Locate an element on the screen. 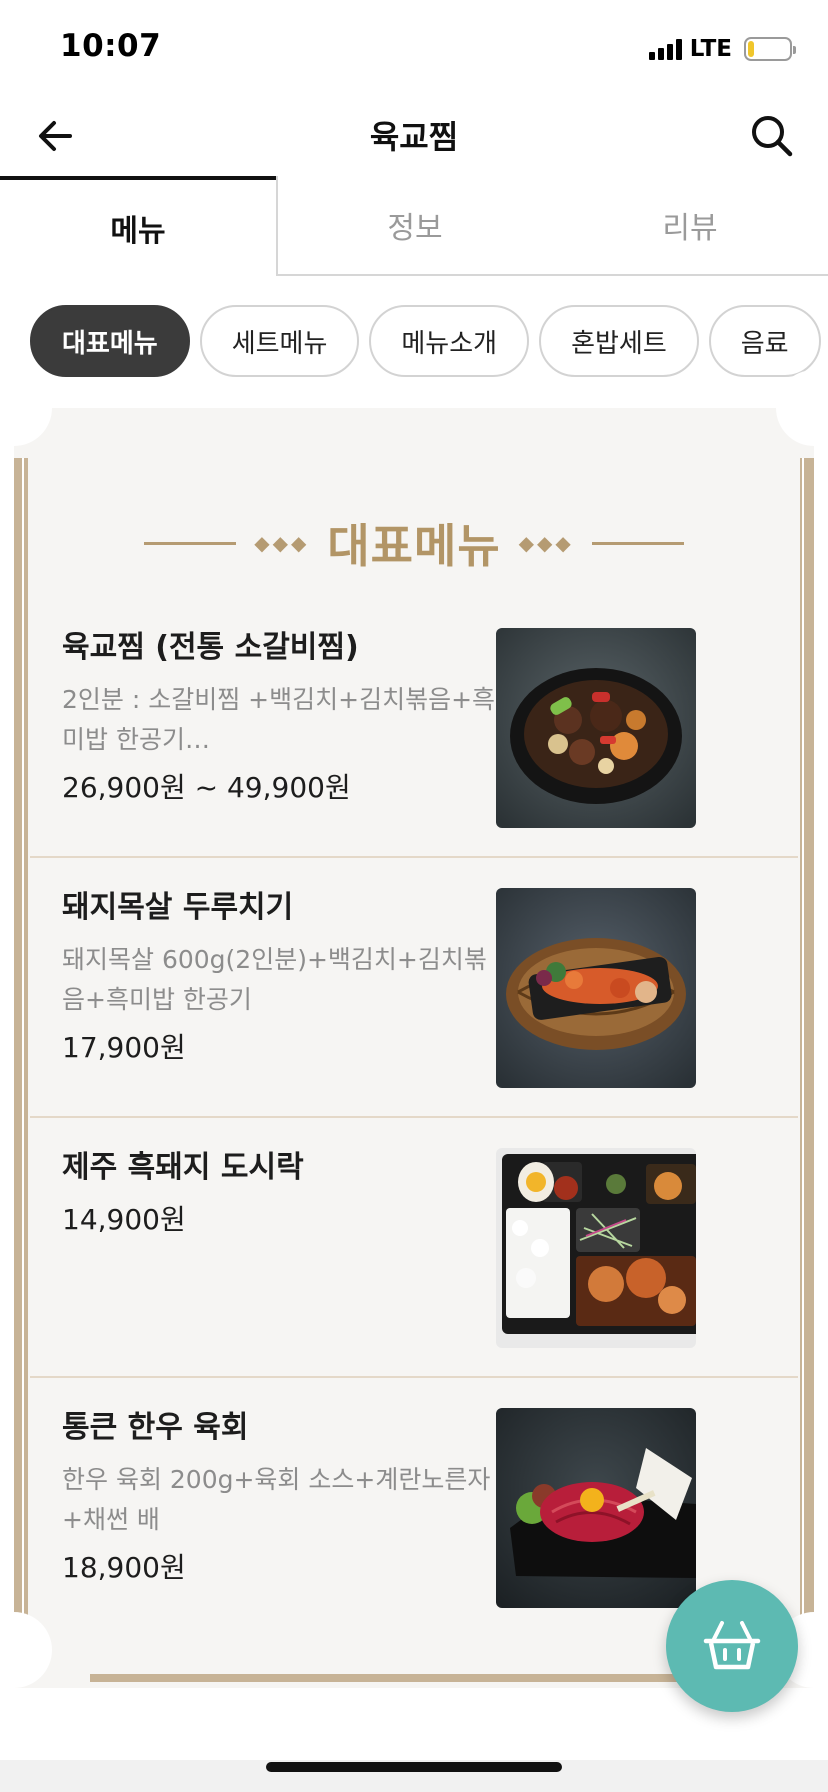 The height and width of the screenshot is (1792, 828). status-bar: 10:07 LTE is located at coordinates (414, 48).